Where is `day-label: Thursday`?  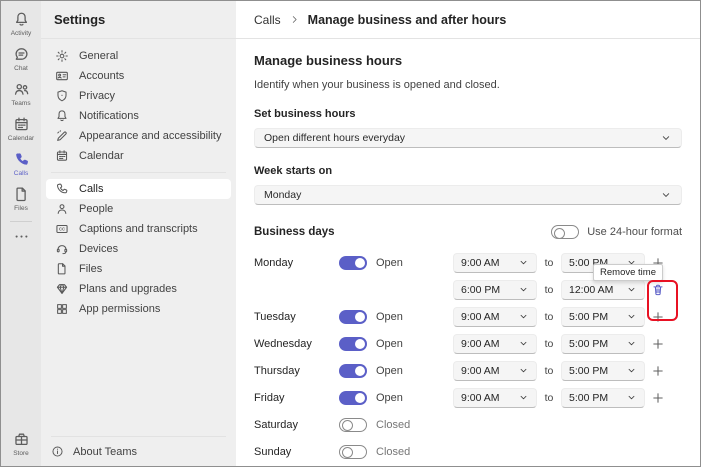
day-label: Thursday is located at coordinates (277, 370).